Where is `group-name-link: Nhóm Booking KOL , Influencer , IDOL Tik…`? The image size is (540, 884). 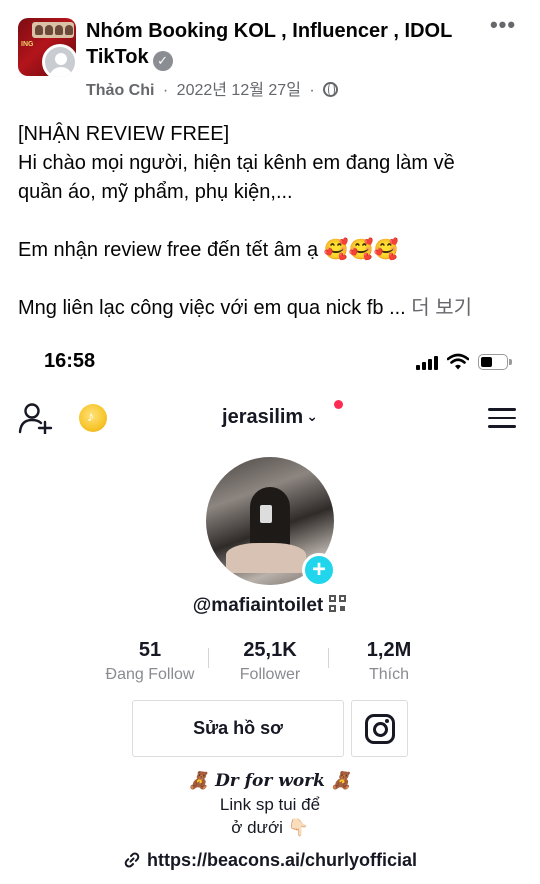
group-name-link: Nhóm Booking KOL , Influencer , IDOL Tik… is located at coordinates (269, 44).